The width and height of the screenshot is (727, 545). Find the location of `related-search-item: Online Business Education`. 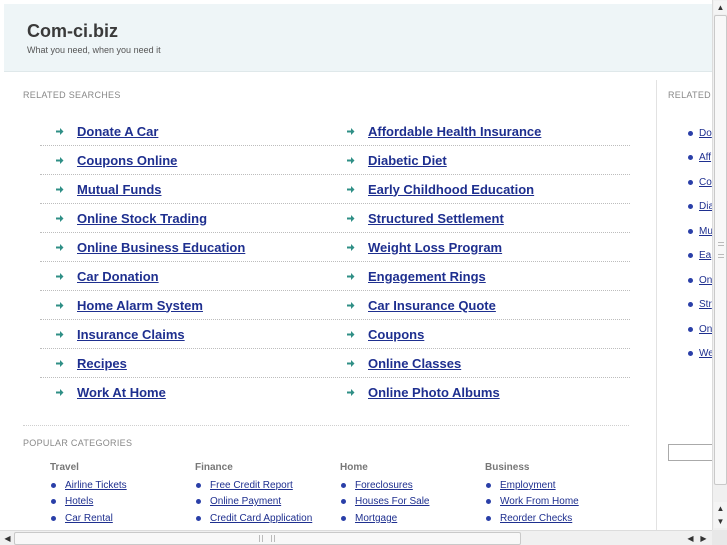

related-search-item: Online Business Education is located at coordinates (185, 247).